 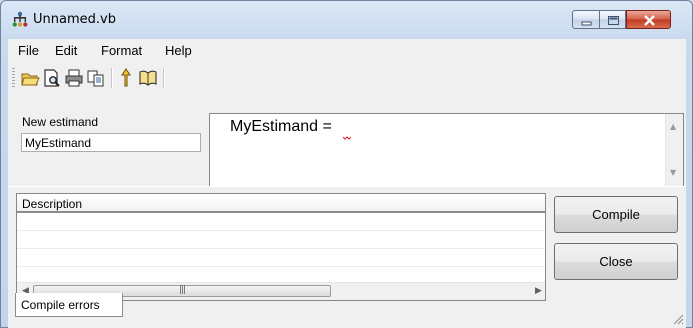 What do you see at coordinates (673, 126) in the screenshot?
I see `scroll-up-icon: ▲` at bounding box center [673, 126].